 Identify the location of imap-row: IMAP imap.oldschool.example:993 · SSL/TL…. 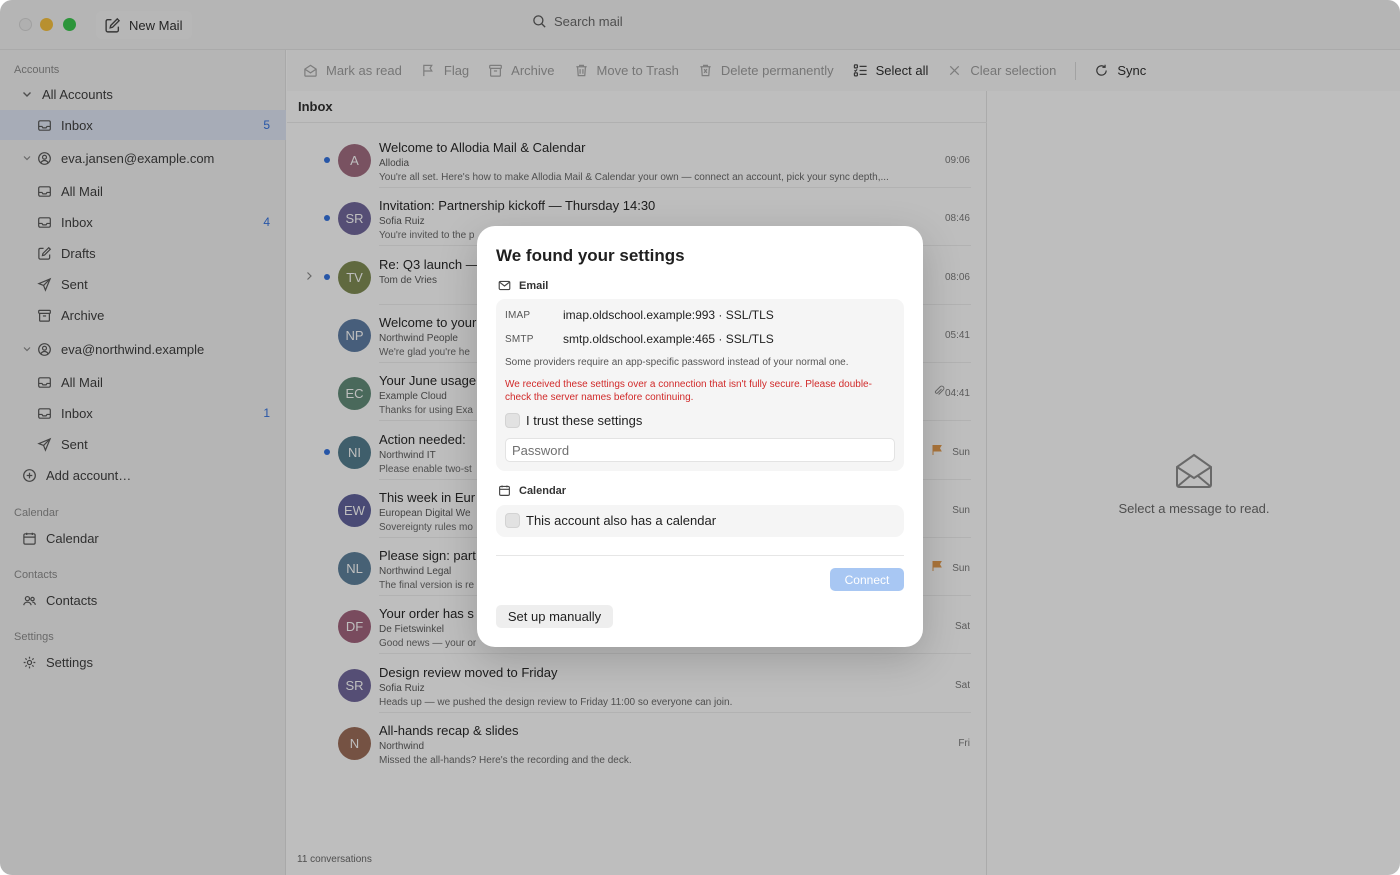
(639, 315).